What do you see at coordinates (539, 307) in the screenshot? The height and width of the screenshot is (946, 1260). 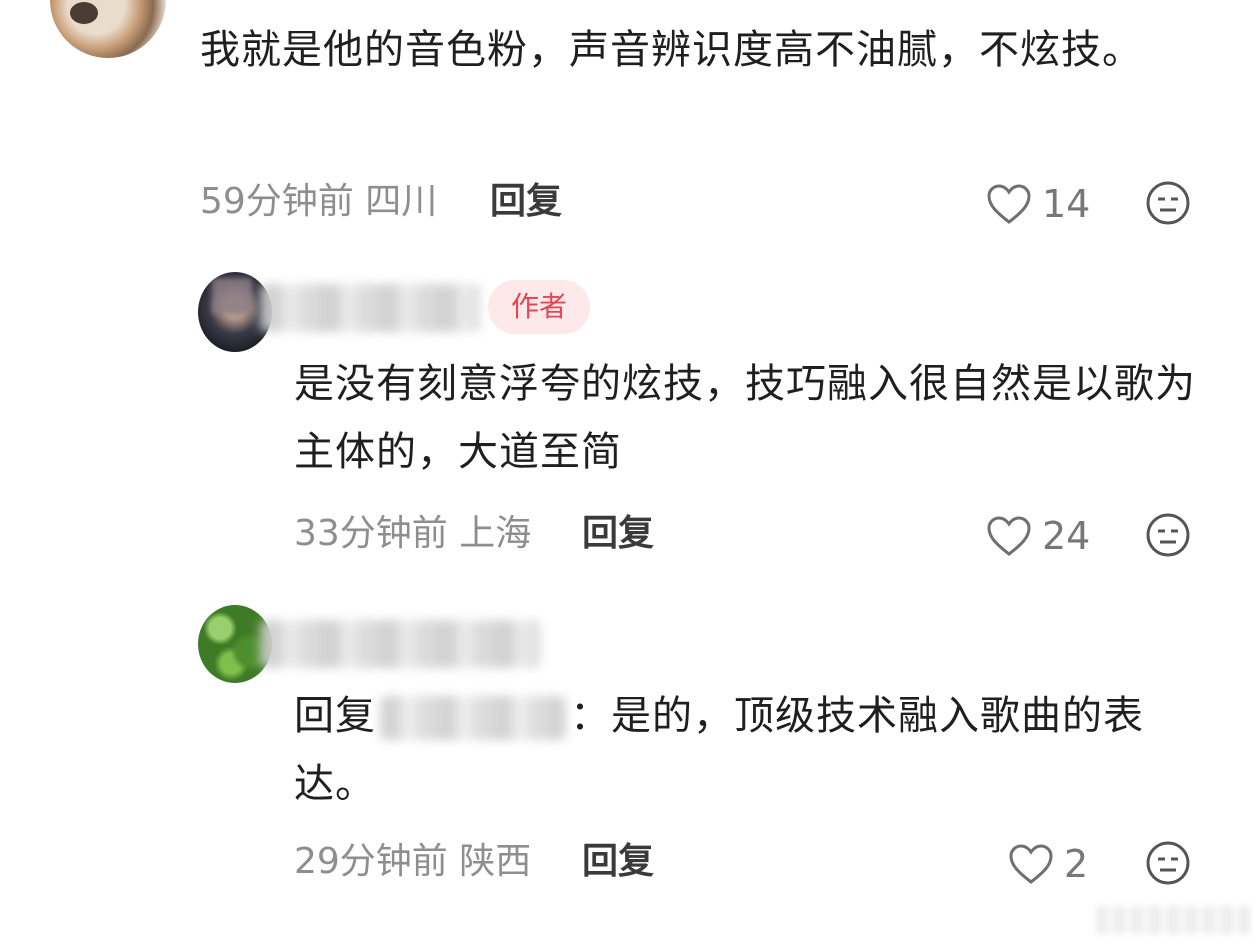 I see `author-badge: 作者` at bounding box center [539, 307].